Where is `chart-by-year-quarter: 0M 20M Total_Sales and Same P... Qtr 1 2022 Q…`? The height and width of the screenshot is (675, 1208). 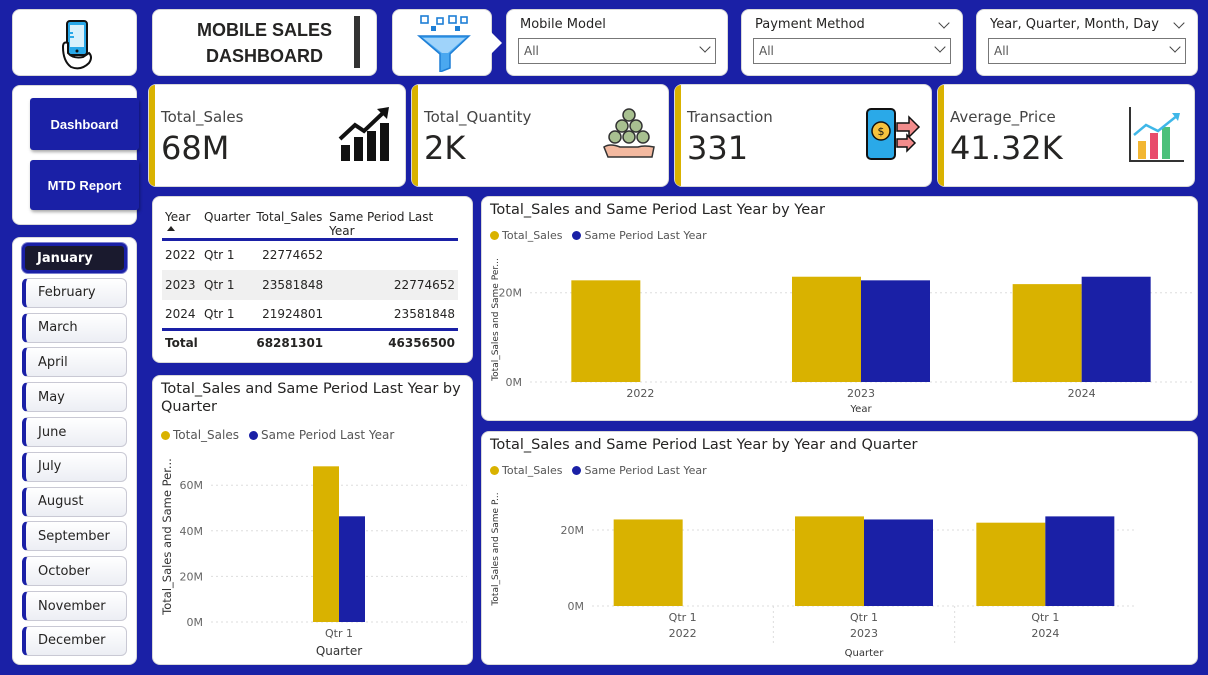
chart-by-year-quarter: 0M 20M Total_Sales and Same P... Qtr 1 2022 Q… is located at coordinates (813, 575).